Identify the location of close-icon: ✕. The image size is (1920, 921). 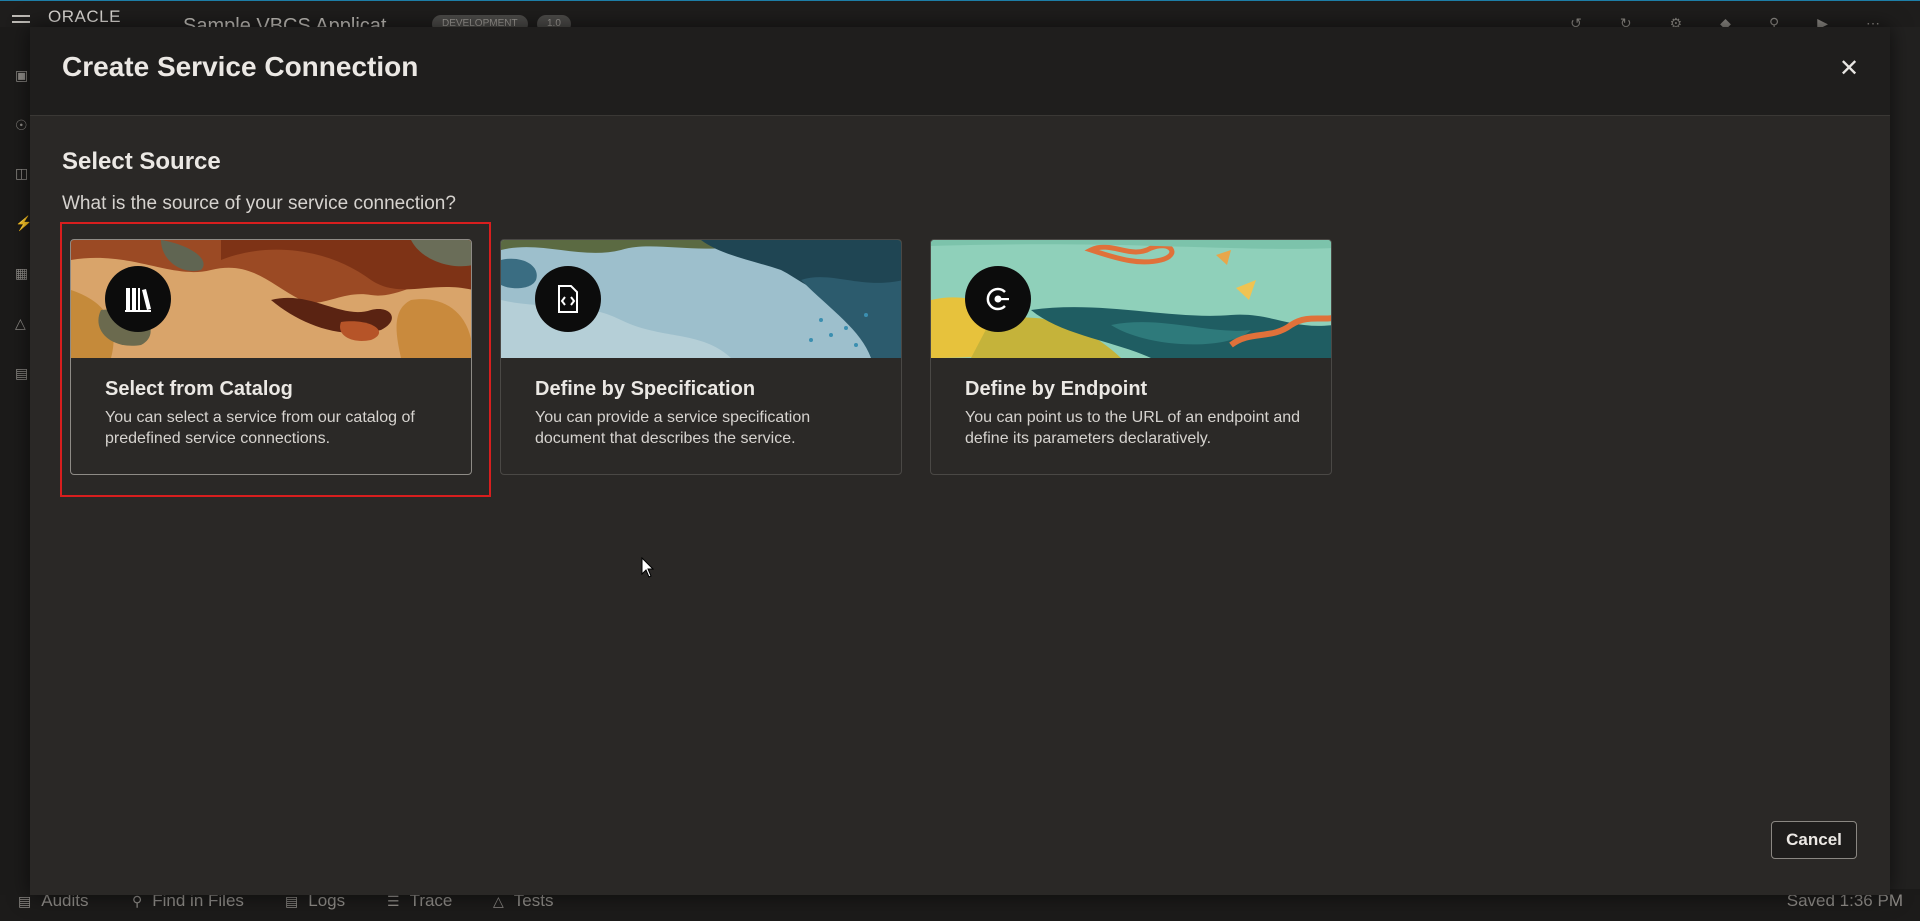
(1849, 68).